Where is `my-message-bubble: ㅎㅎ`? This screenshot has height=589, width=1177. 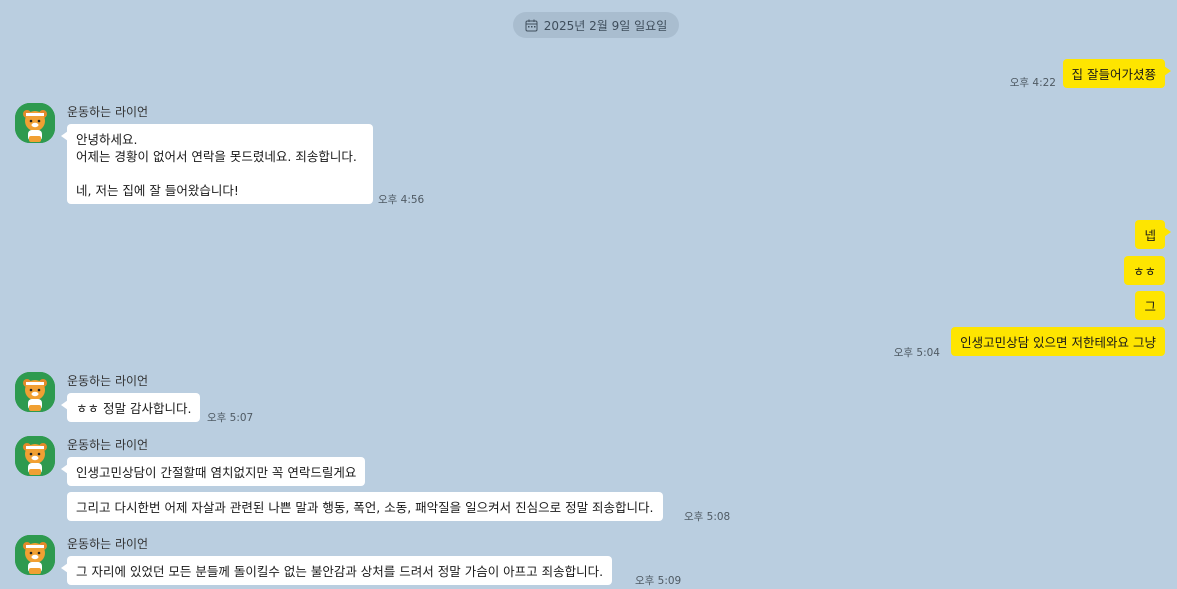
my-message-bubble: ㅎㅎ is located at coordinates (1144, 270).